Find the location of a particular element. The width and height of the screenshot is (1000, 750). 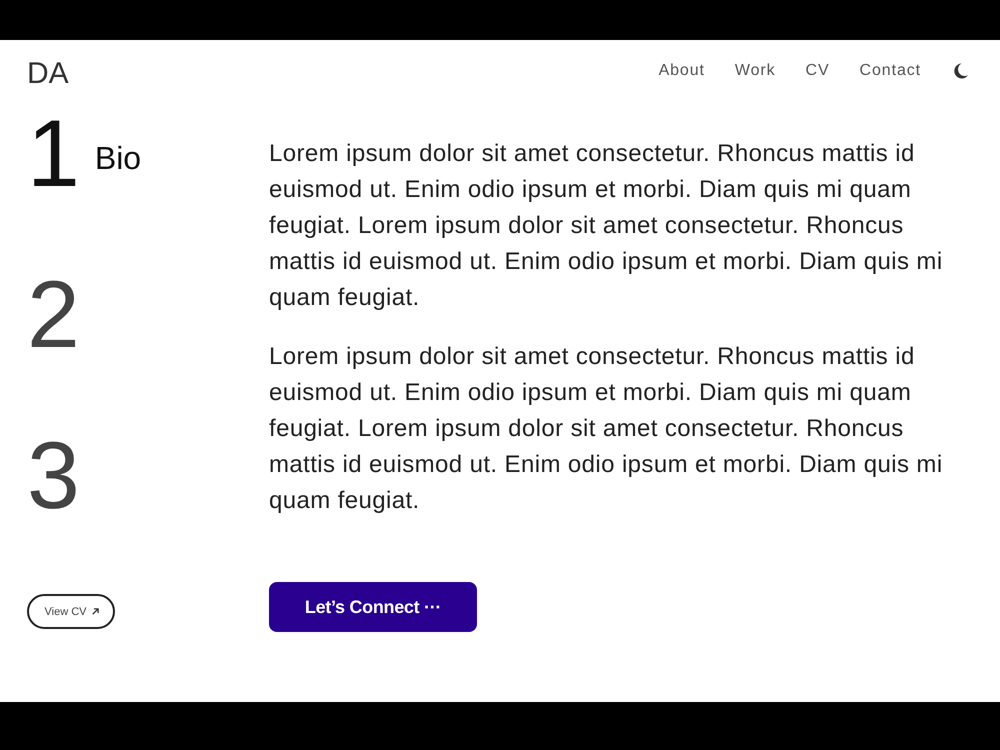

nav-link: CV is located at coordinates (818, 71).